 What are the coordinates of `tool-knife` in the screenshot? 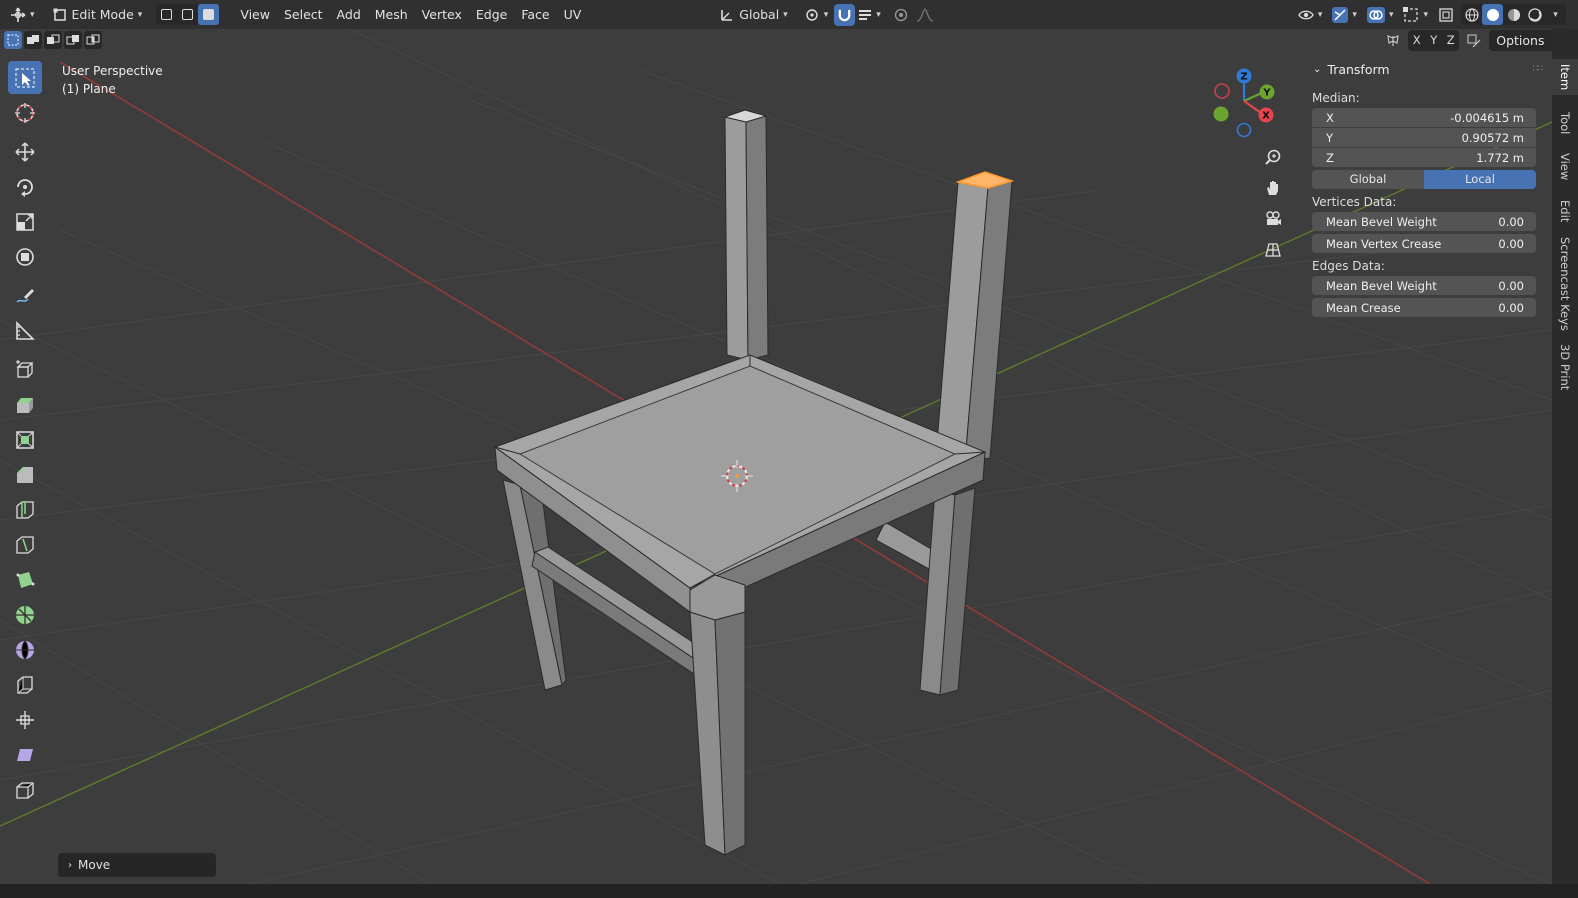 It's located at (25, 544).